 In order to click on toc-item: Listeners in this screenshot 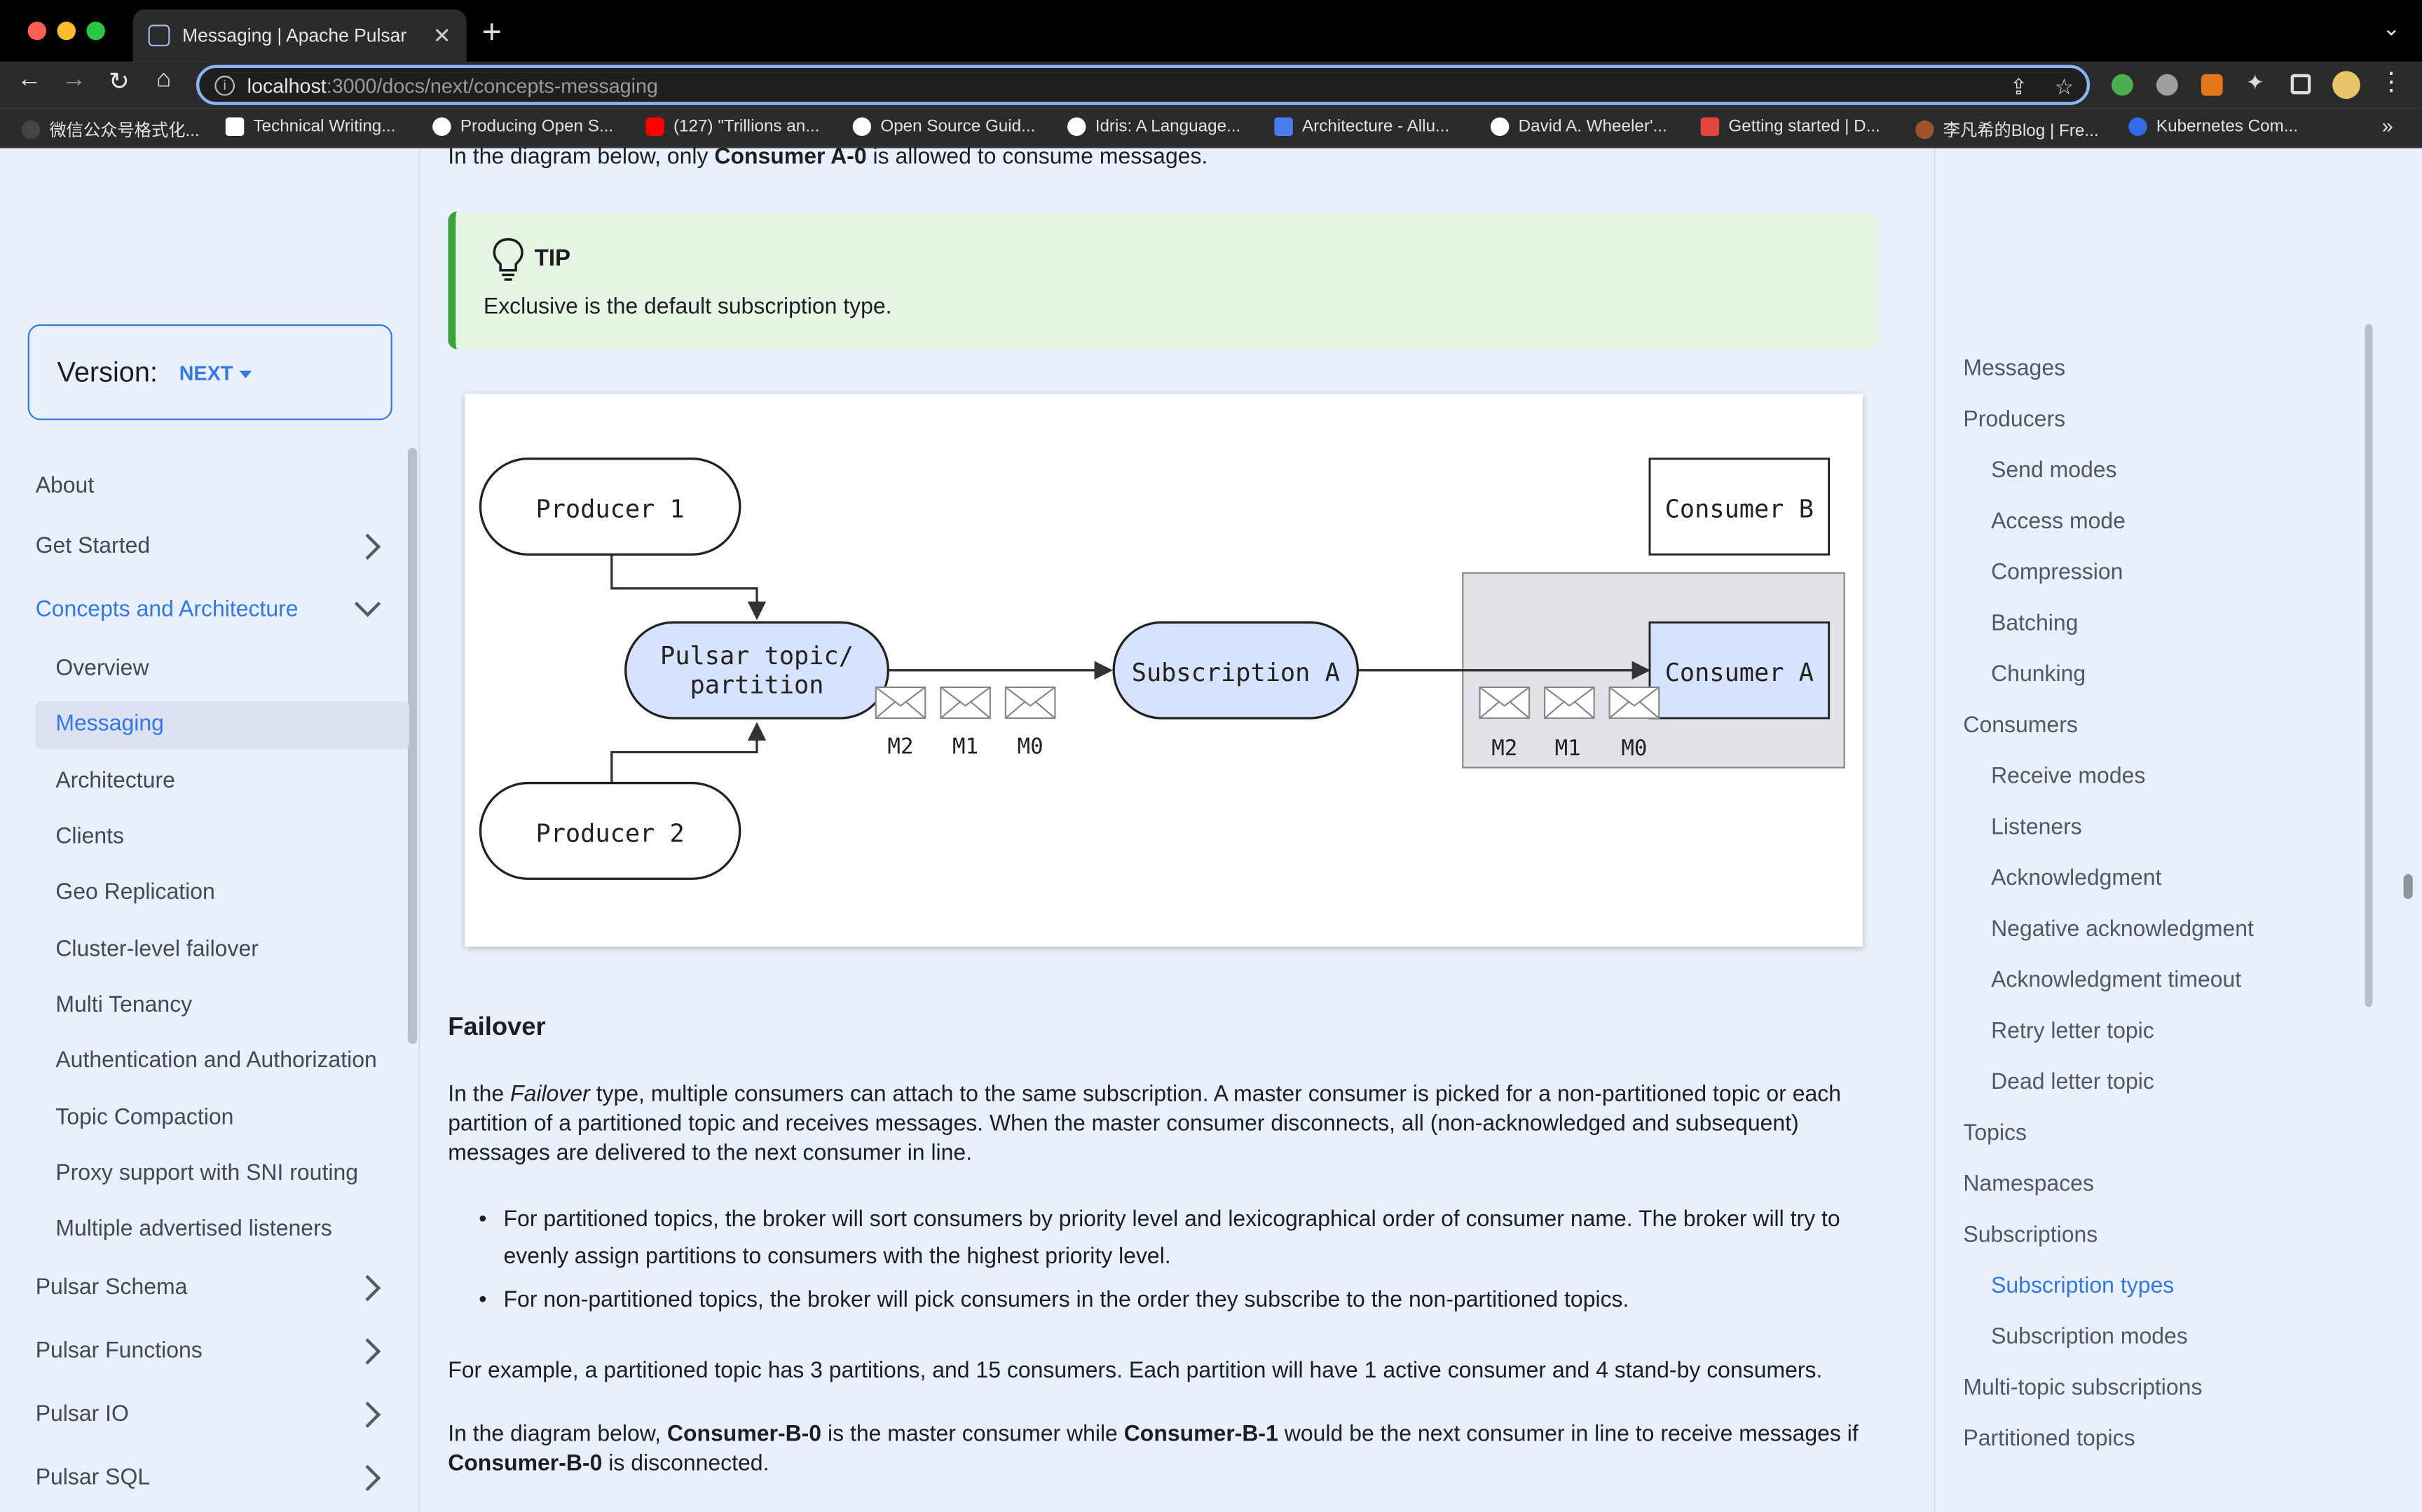, I will do `click(2037, 828)`.